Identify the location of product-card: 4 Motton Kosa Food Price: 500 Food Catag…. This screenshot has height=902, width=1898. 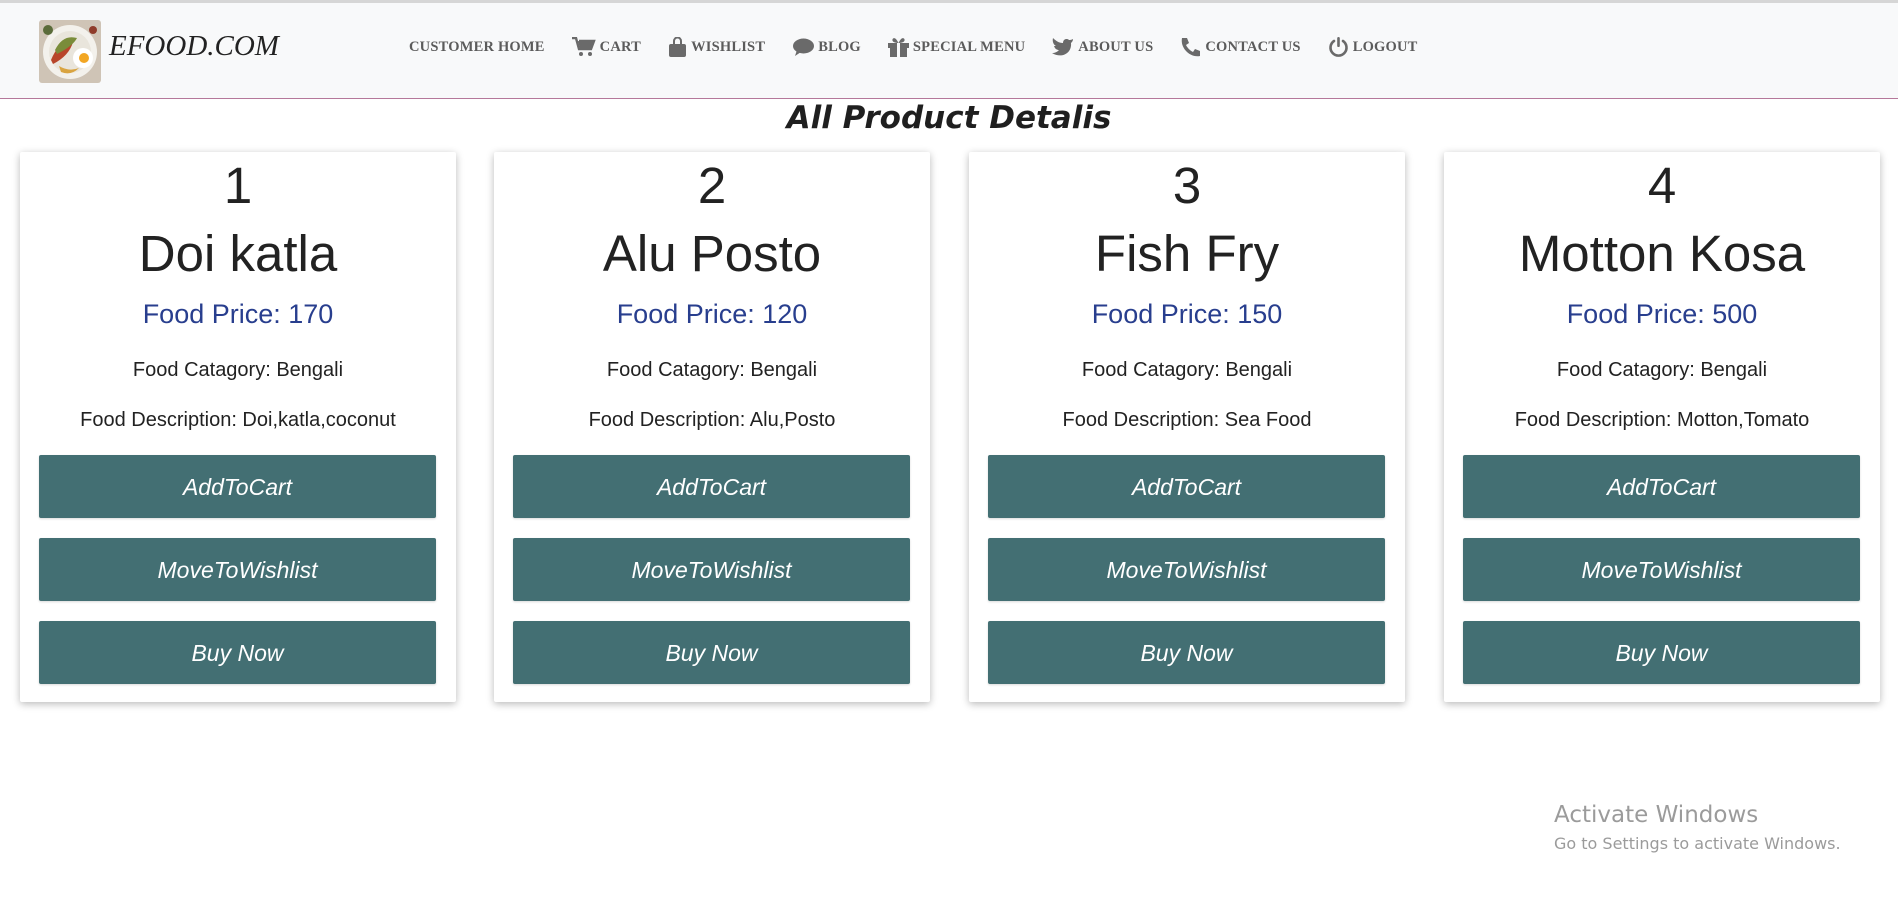
(1662, 427).